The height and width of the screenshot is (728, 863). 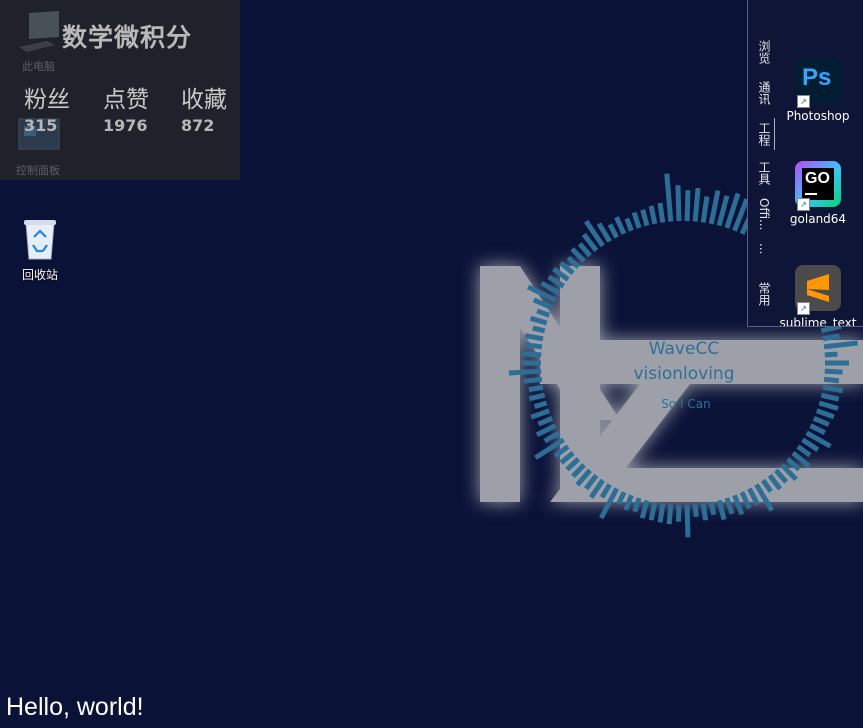 I want to click on dock-tab-common: 常用, so click(x=764, y=294).